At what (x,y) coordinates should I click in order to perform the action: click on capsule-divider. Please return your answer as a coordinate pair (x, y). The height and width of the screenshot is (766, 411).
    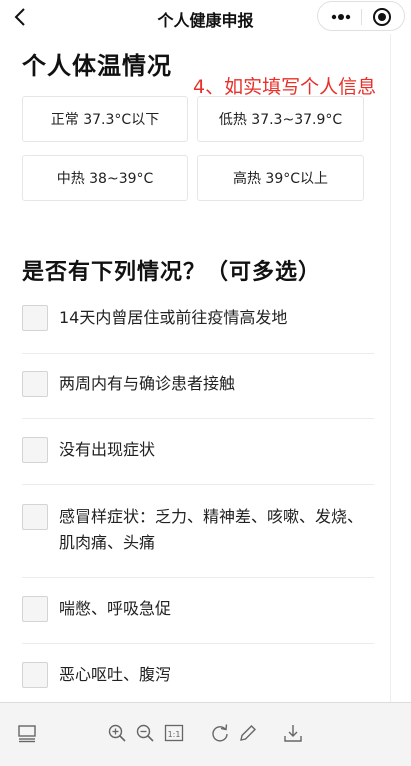
    Looking at the image, I should click on (361, 17).